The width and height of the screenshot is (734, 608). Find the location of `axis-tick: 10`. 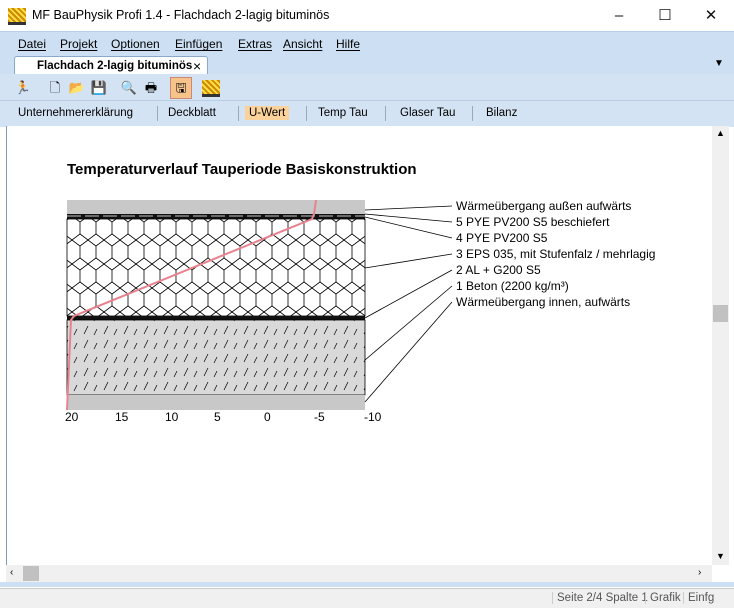

axis-tick: 10 is located at coordinates (172, 417).